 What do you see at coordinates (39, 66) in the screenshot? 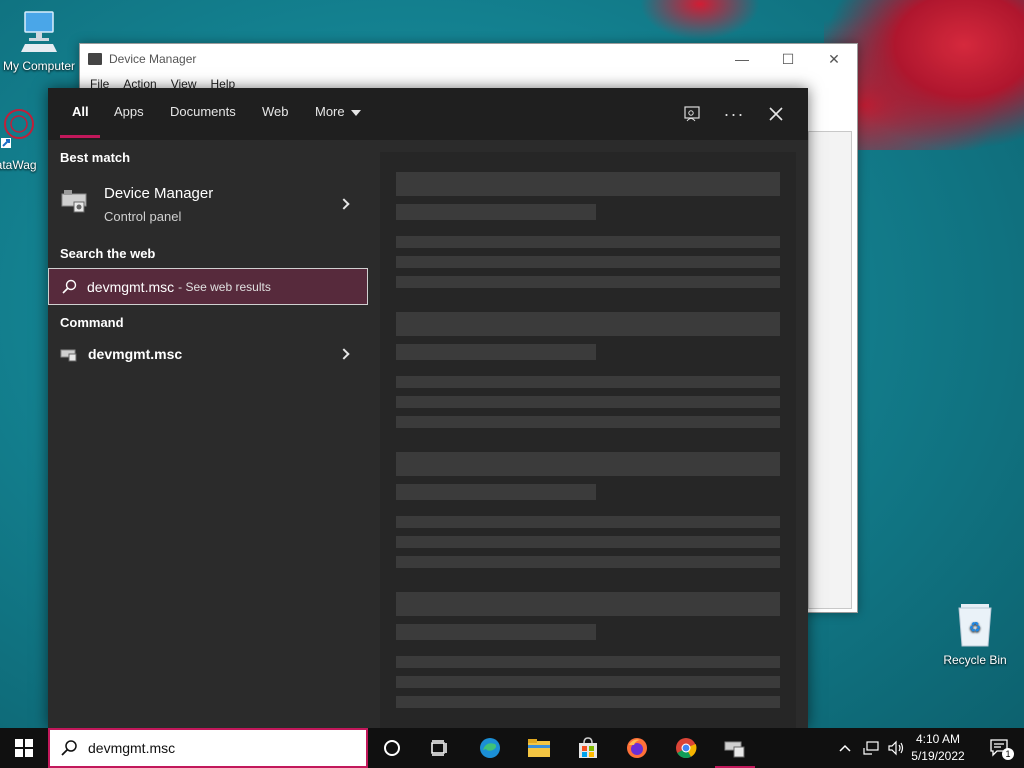
I see `desktop-icon-label: My Computer` at bounding box center [39, 66].